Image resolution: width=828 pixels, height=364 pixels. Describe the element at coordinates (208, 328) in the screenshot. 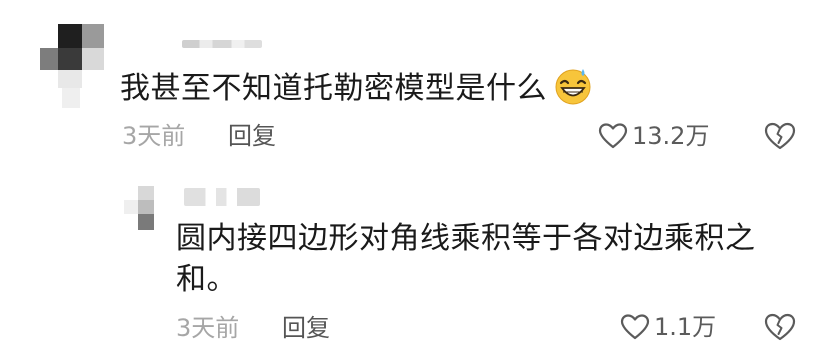

I see `reply-timestamp: 3天前` at that location.